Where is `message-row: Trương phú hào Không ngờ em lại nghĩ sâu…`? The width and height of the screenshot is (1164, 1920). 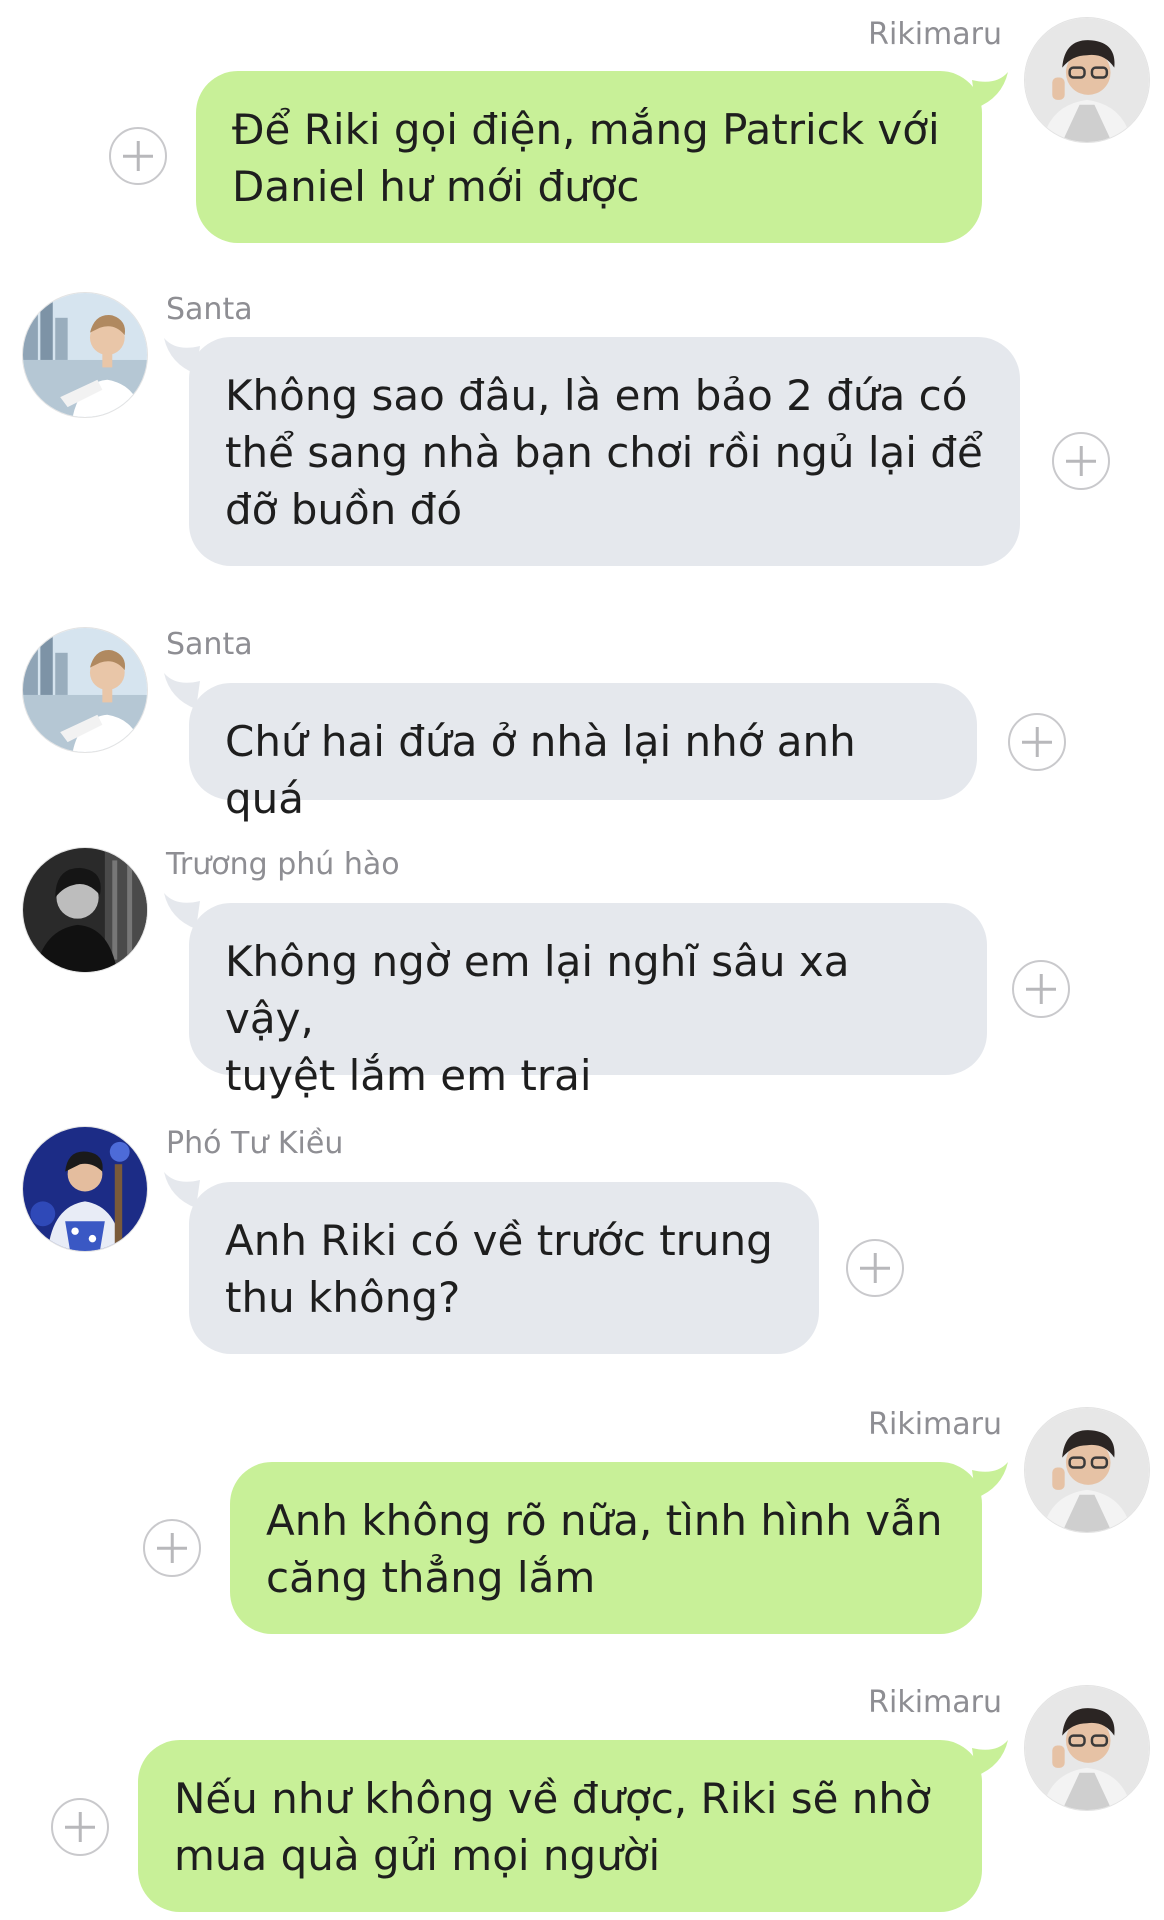 message-row: Trương phú hào Không ngờ em lại nghĩ sâu… is located at coordinates (582, 972).